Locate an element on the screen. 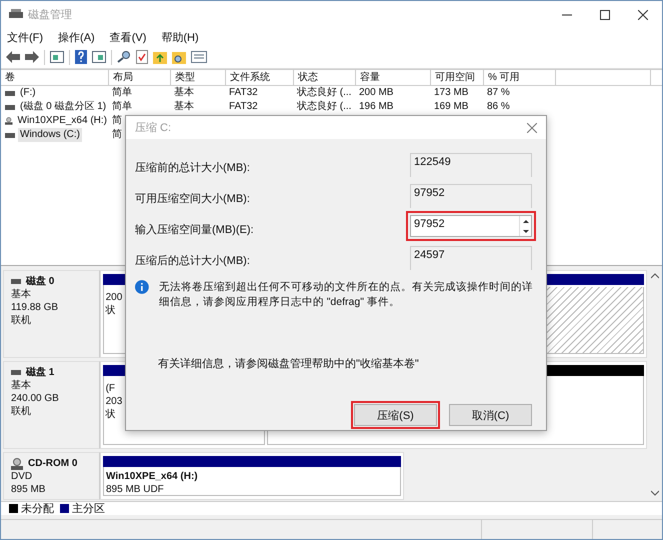  dialog-button: 压缩(S) is located at coordinates (395, 415).